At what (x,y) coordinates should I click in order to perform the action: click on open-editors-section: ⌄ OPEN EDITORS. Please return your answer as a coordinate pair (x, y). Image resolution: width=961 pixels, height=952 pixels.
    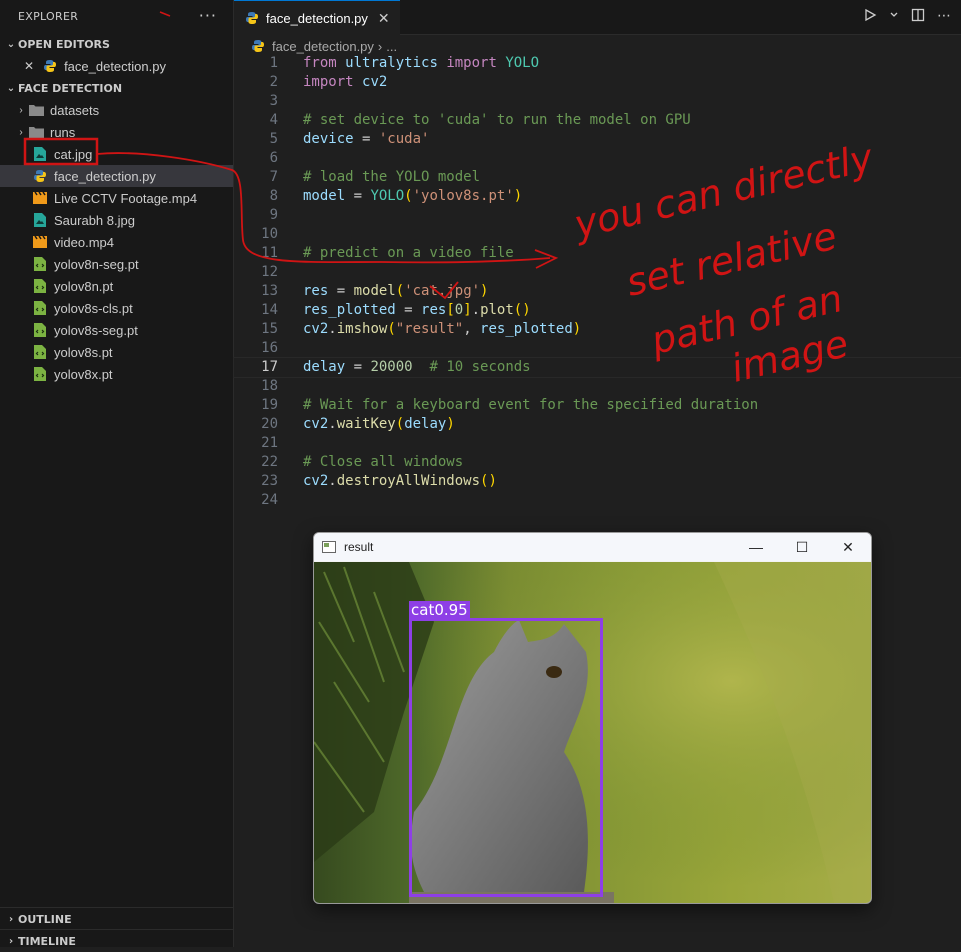
    Looking at the image, I should click on (116, 44).